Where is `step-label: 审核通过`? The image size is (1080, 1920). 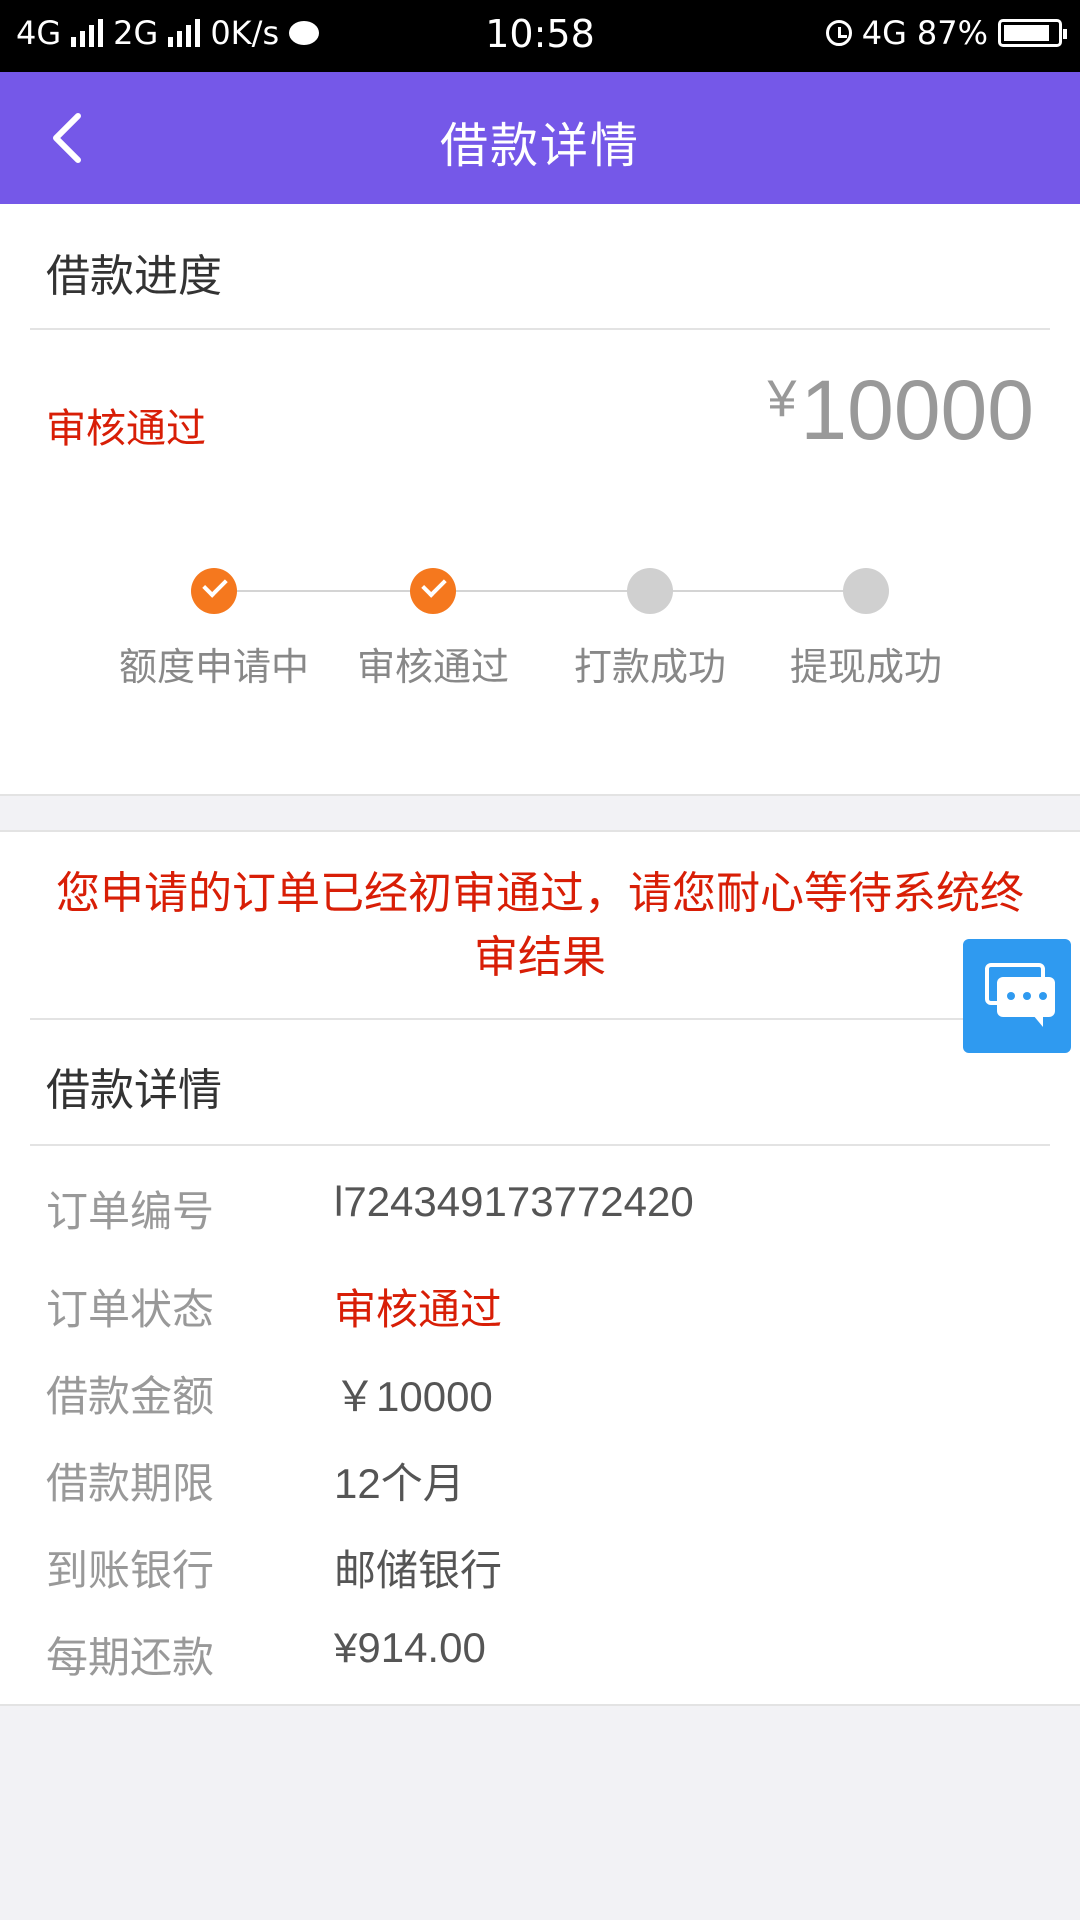 step-label: 审核通过 is located at coordinates (432, 667).